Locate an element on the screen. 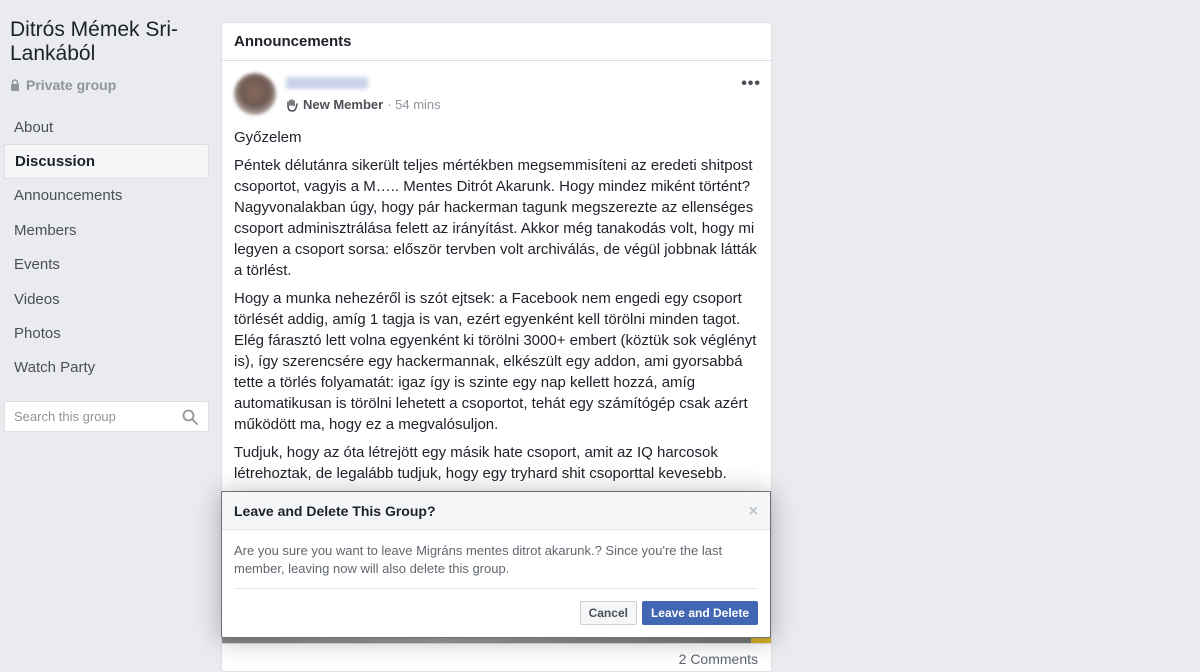 The image size is (1200, 672). leave-and-delete-button: Leave and Delete is located at coordinates (699, 613).